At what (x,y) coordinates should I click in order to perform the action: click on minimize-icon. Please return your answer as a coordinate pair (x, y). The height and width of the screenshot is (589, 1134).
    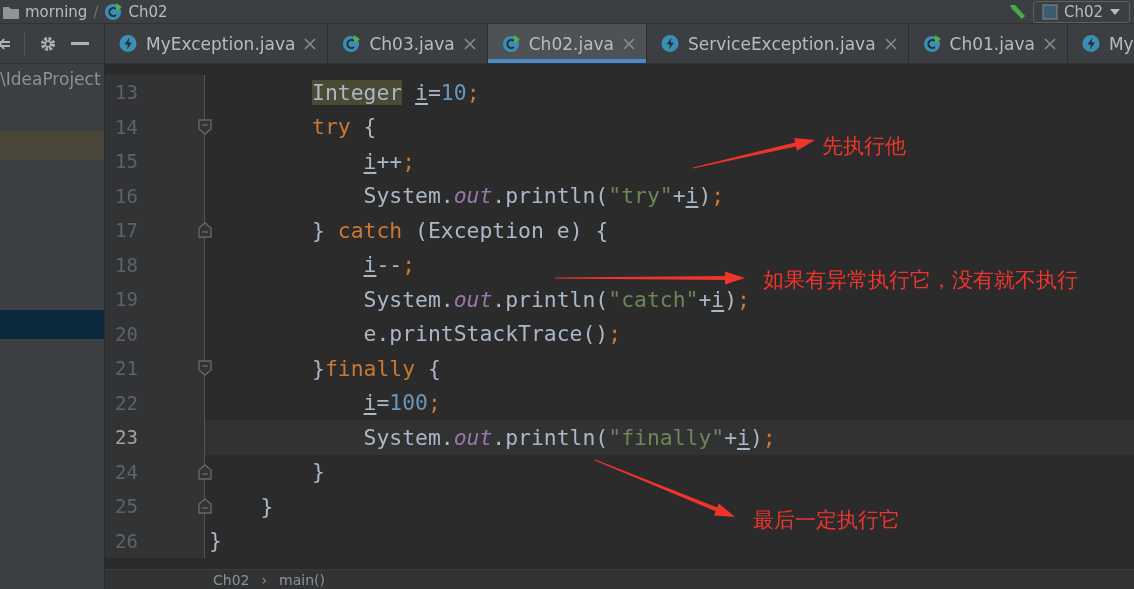
    Looking at the image, I should click on (80, 43).